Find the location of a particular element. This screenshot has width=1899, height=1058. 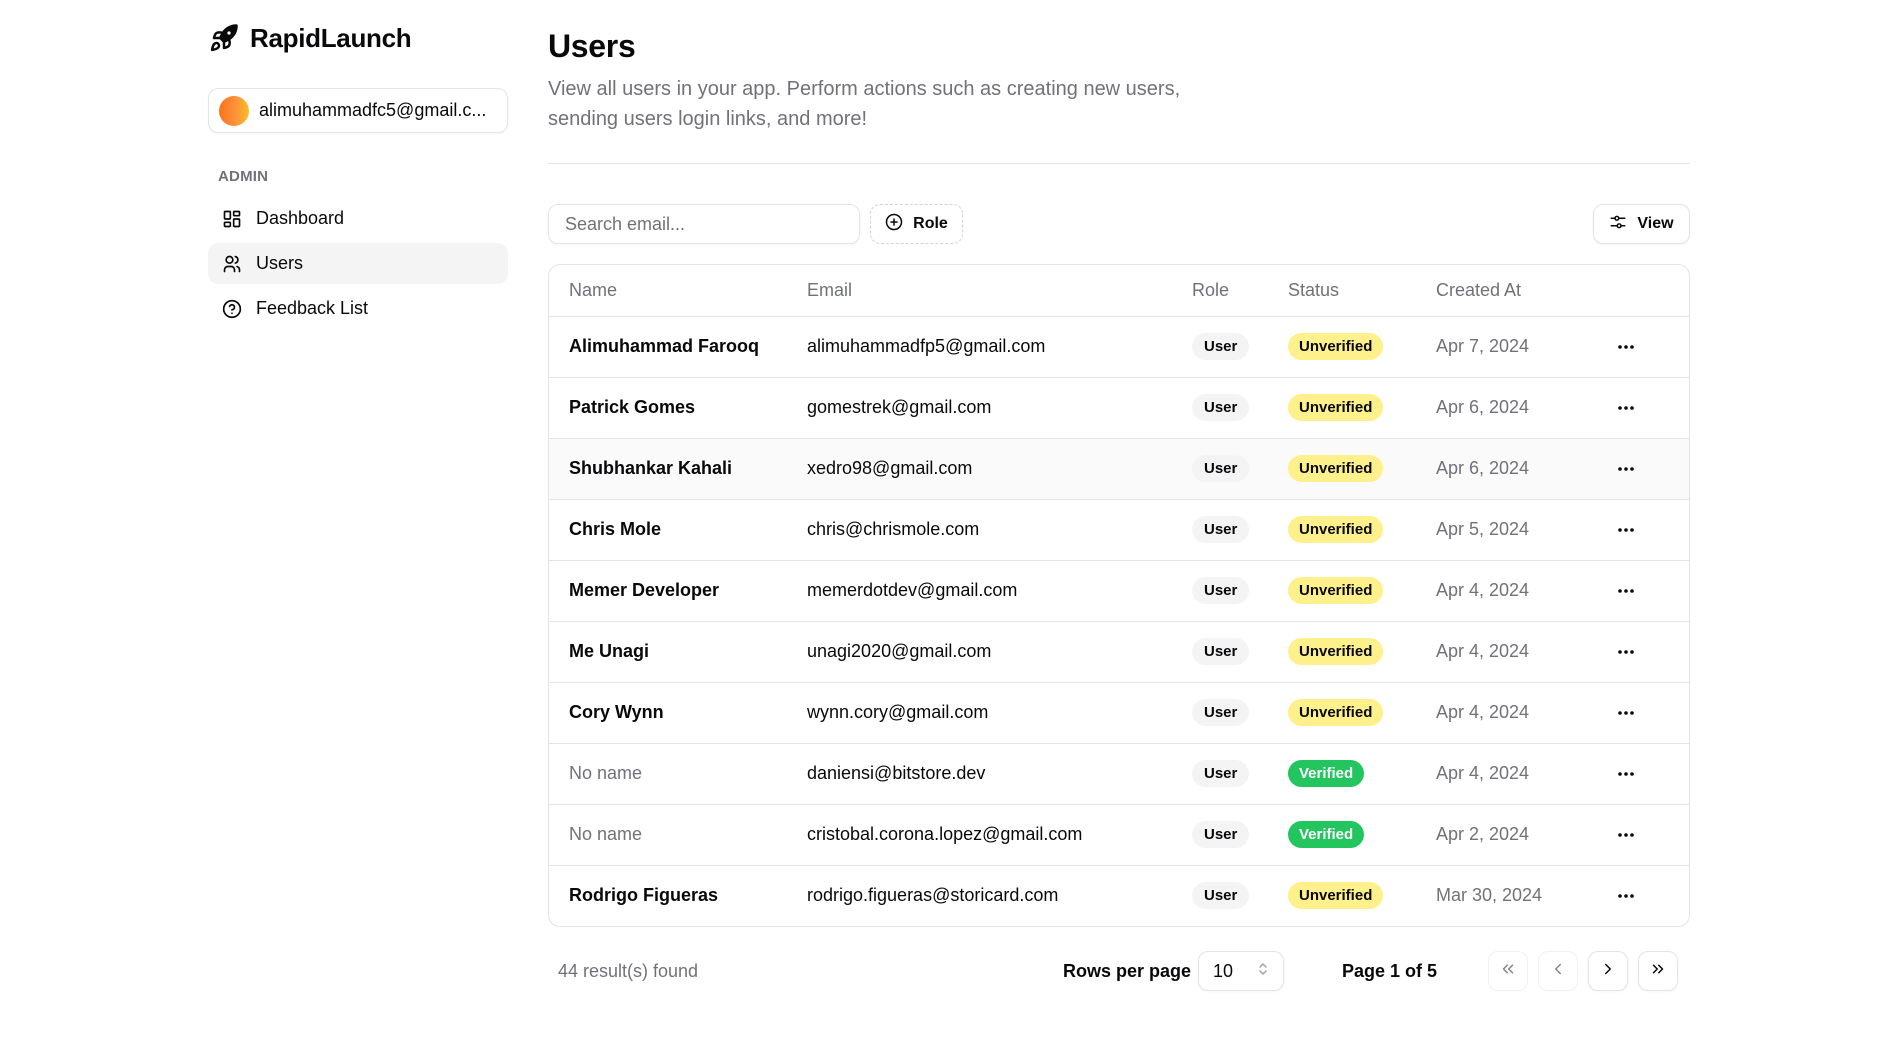

cell-created-at: Apr 5, 2024 is located at coordinates (1483, 529).